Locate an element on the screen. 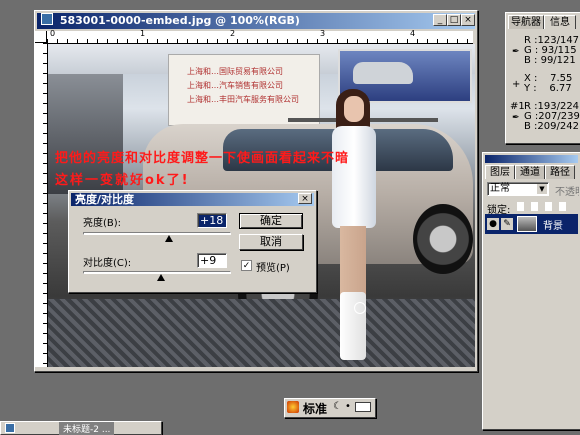 This screenshot has height=435, width=580. keyboard-icon is located at coordinates (363, 407).